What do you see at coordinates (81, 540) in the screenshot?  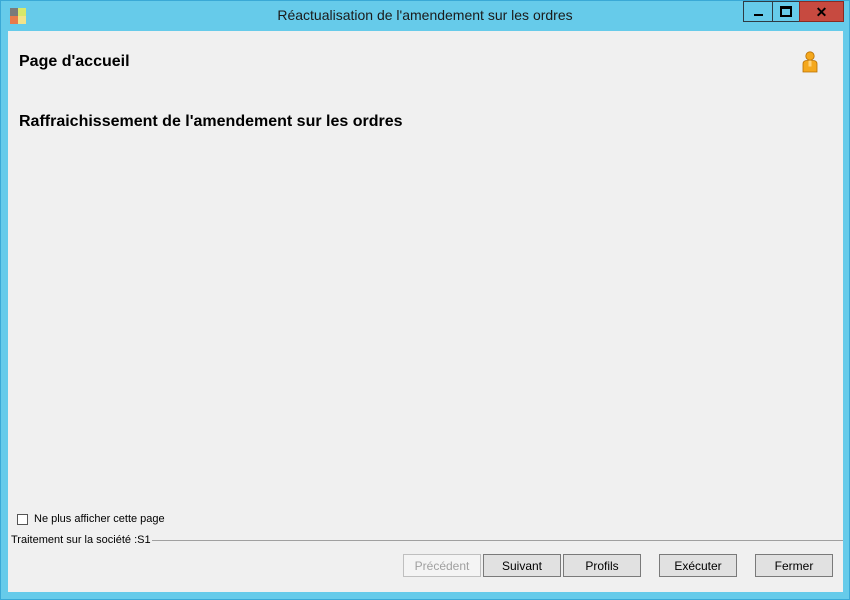 I see `company-status-text: Traitement sur la société :S1` at bounding box center [81, 540].